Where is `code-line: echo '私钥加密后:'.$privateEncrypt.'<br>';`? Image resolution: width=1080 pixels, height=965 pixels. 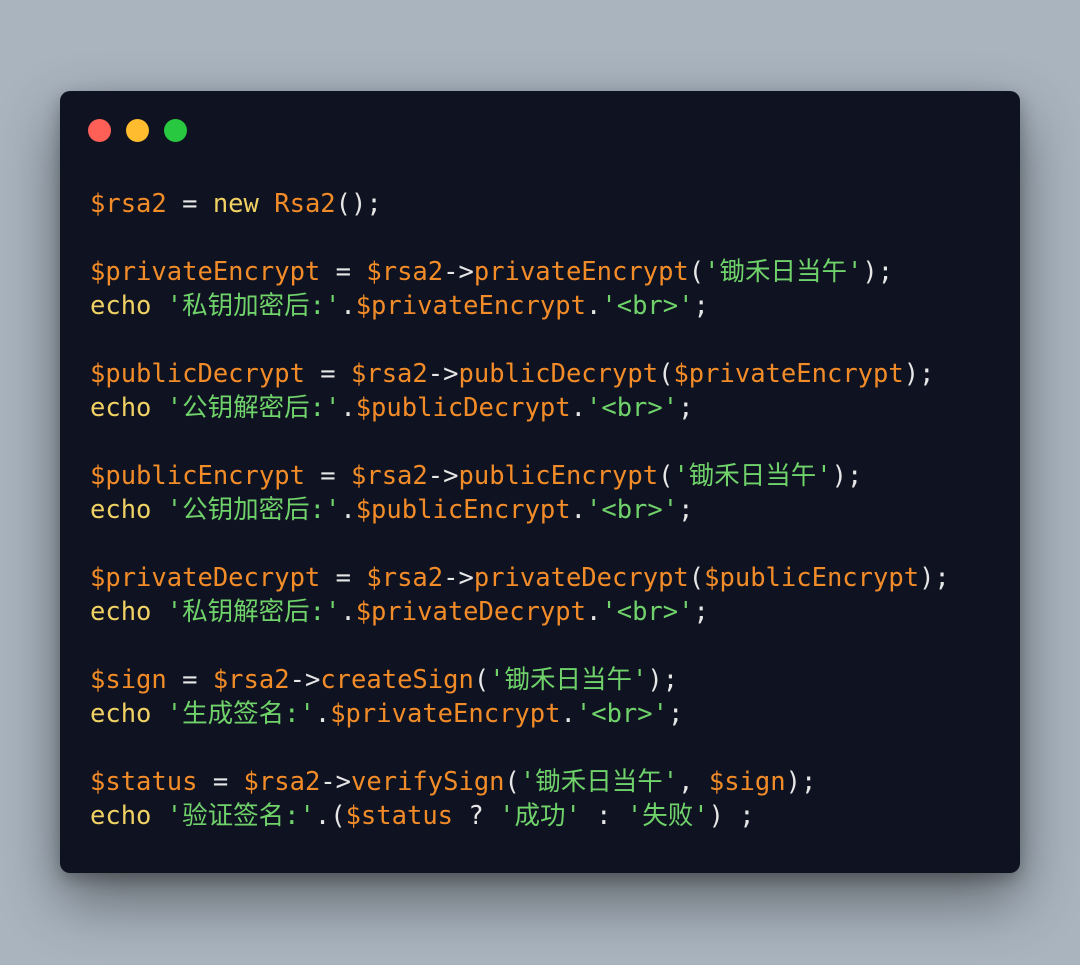 code-line: echo '私钥加密后:'.$privateEncrypt.'<br>'; is located at coordinates (545, 306).